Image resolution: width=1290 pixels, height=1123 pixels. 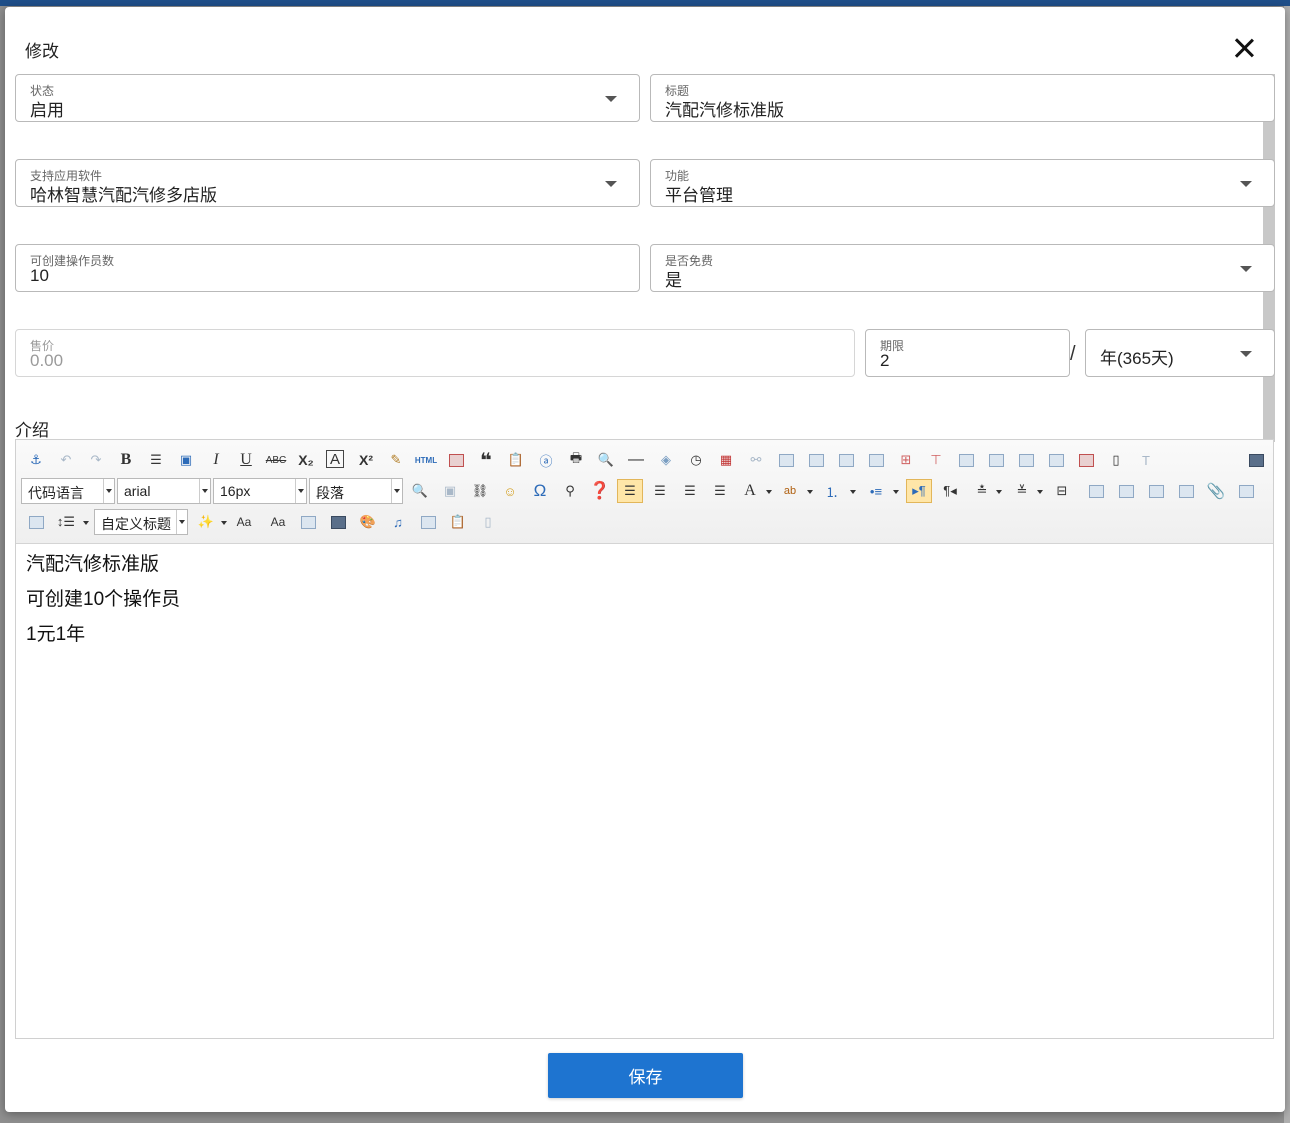 What do you see at coordinates (96, 460) in the screenshot?
I see `redo-icon: ↷` at bounding box center [96, 460].